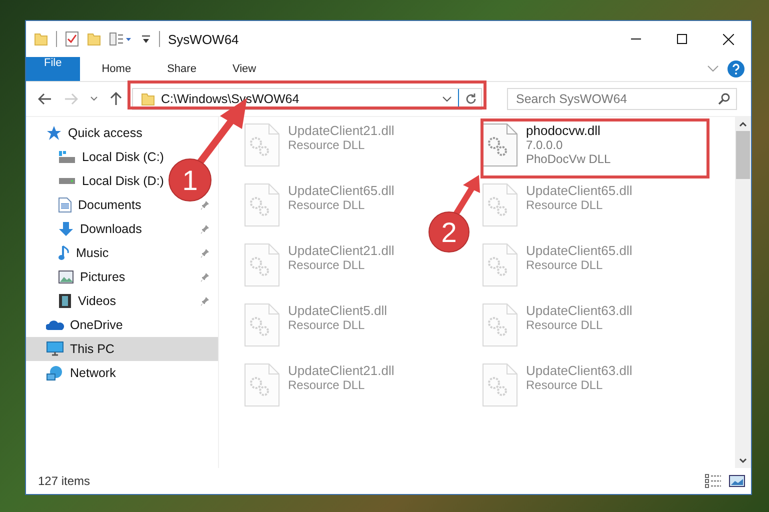 Image resolution: width=769 pixels, height=512 pixels. I want to click on nav-item: Pictures, so click(80, 277).